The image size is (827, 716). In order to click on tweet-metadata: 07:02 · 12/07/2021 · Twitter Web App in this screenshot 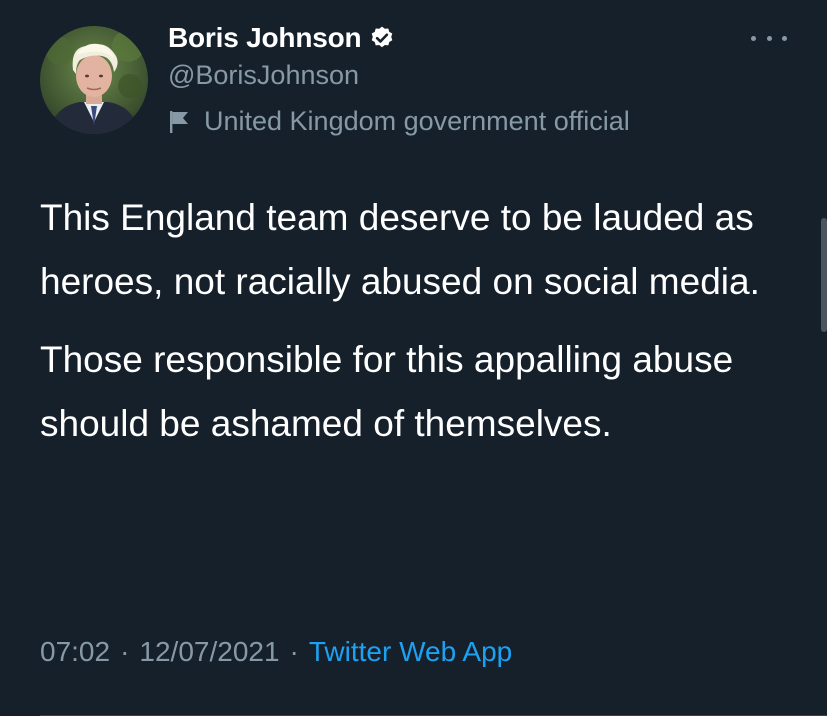, I will do `click(276, 652)`.